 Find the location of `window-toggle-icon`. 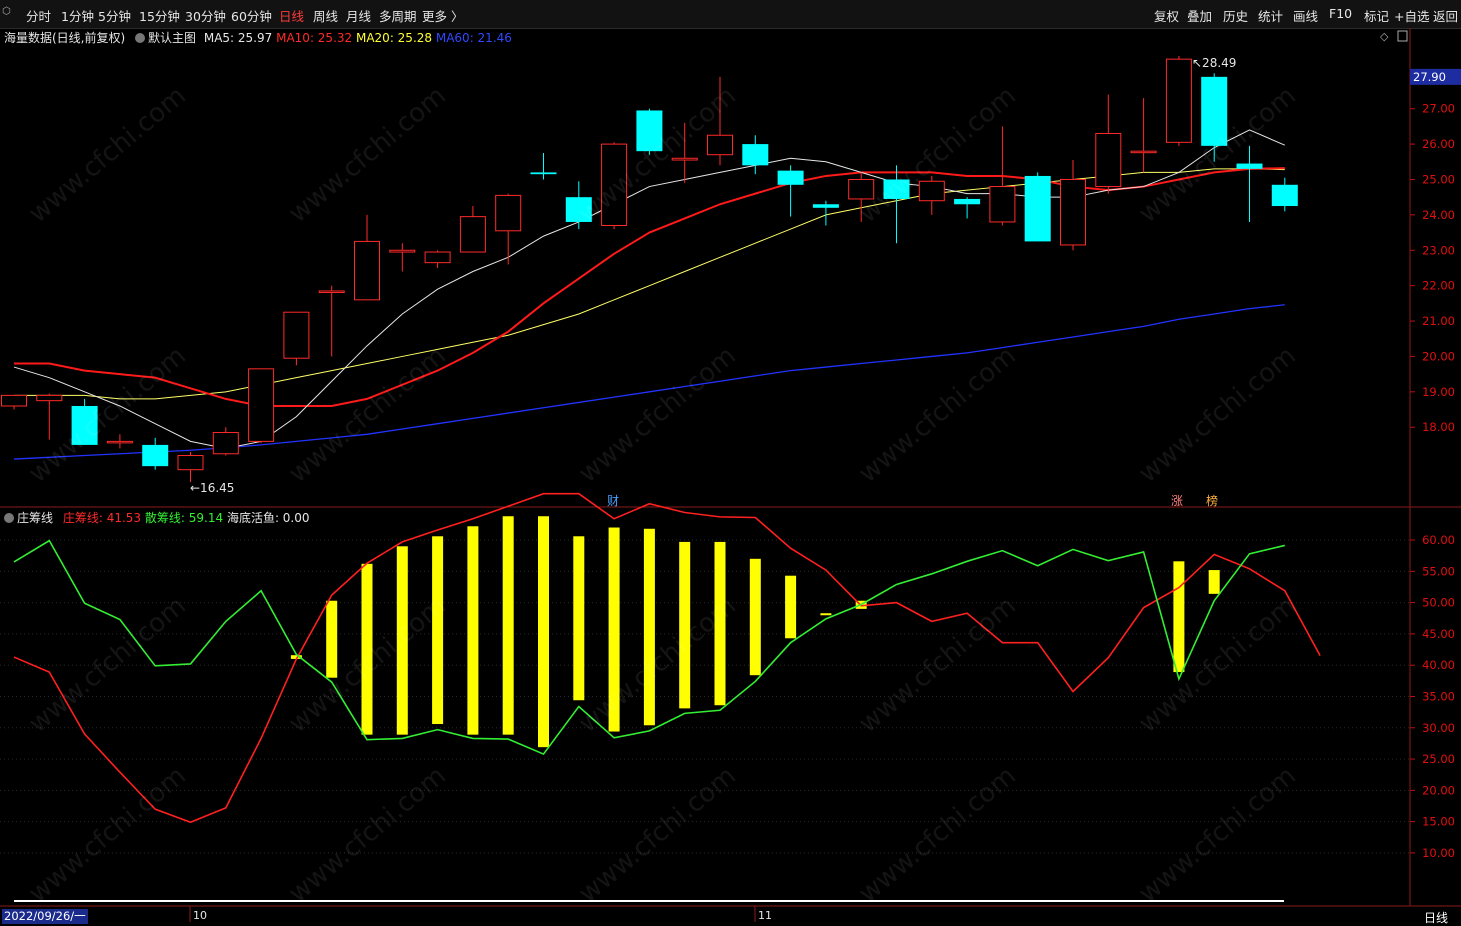

window-toggle-icon is located at coordinates (1402, 36).